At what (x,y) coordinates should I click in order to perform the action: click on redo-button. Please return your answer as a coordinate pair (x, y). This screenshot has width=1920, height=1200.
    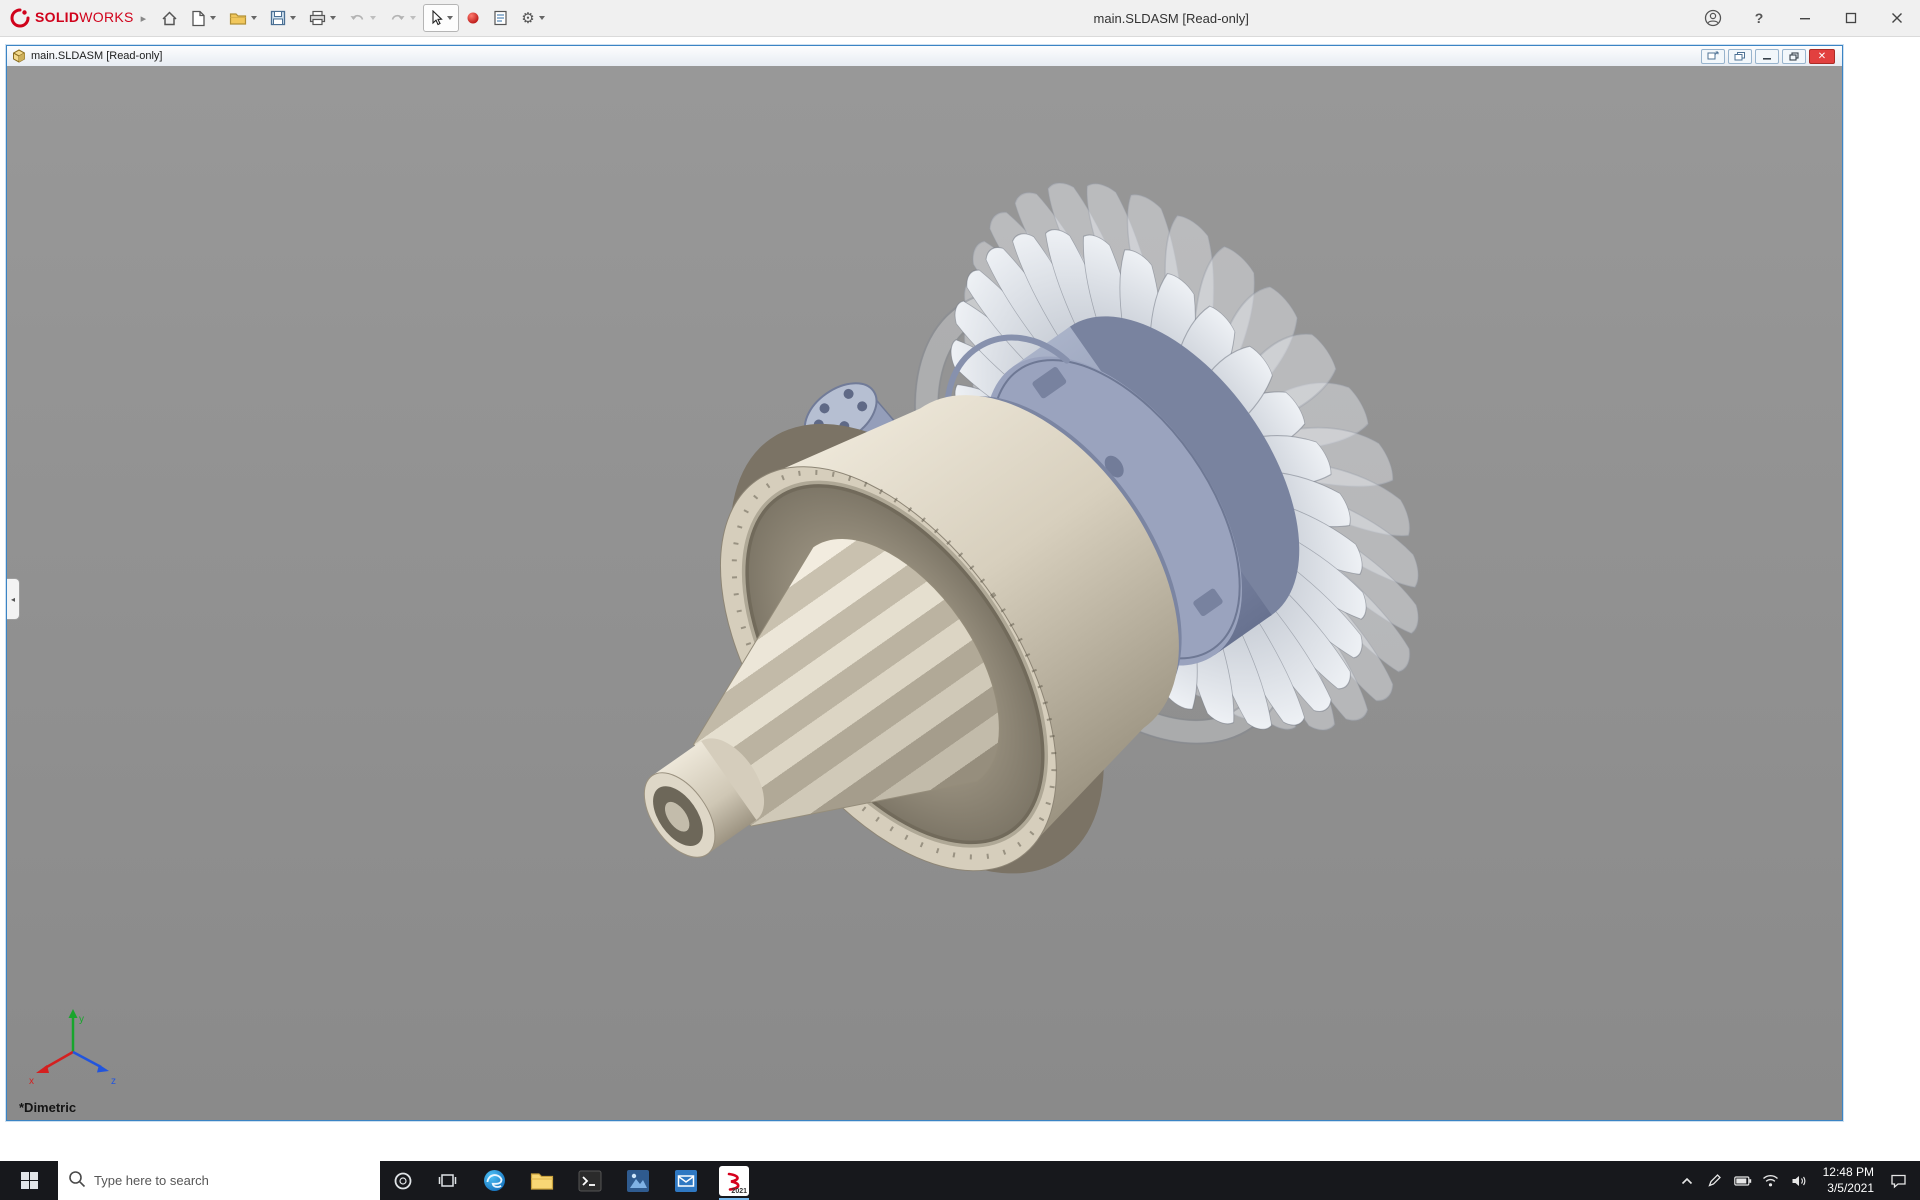
    Looking at the image, I should click on (402, 18).